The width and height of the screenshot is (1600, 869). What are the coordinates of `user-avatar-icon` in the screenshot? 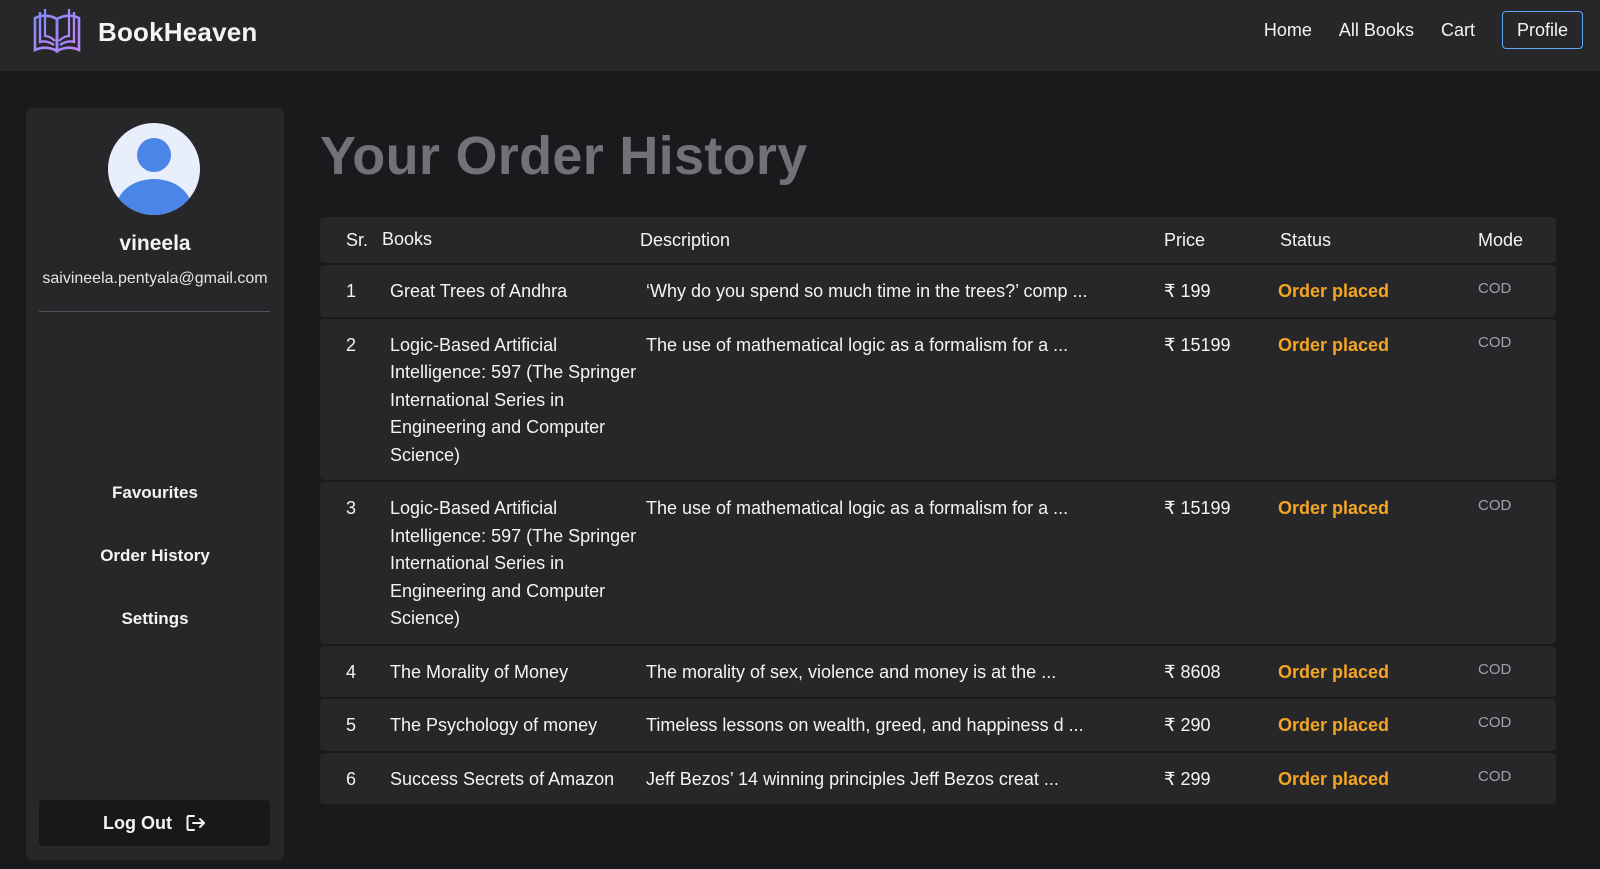 It's located at (154, 169).